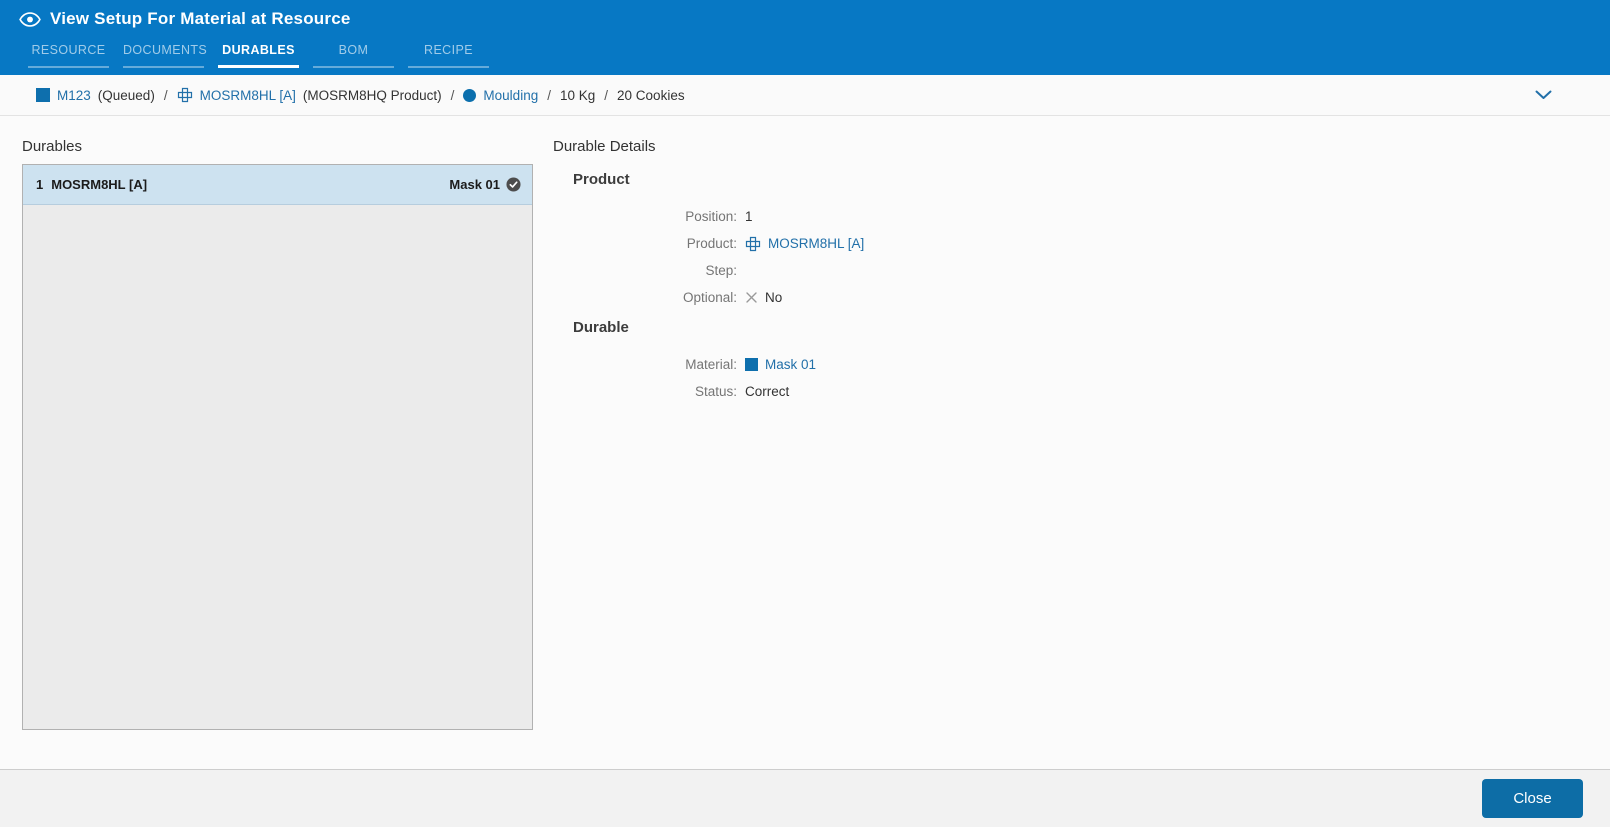 This screenshot has width=1610, height=827. What do you see at coordinates (601, 179) in the screenshot?
I see `product-section-heading: Product` at bounding box center [601, 179].